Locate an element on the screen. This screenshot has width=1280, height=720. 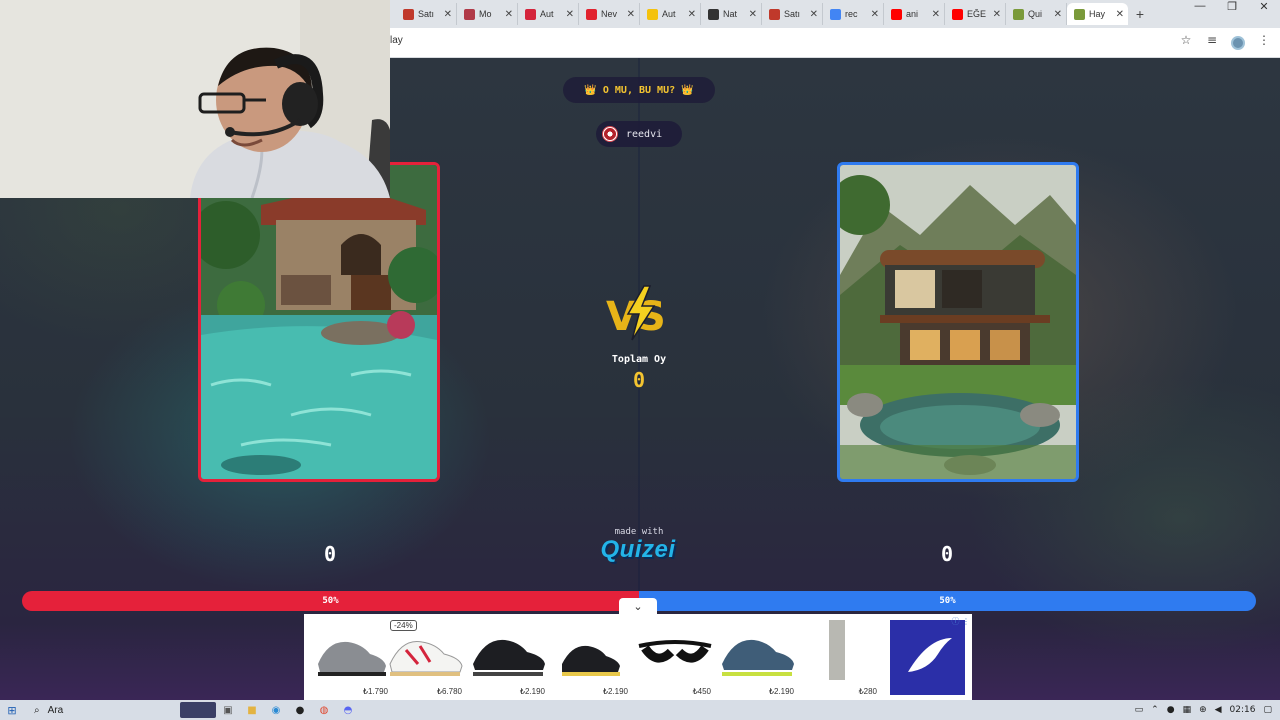
left-choice-image is located at coordinates (319, 322).